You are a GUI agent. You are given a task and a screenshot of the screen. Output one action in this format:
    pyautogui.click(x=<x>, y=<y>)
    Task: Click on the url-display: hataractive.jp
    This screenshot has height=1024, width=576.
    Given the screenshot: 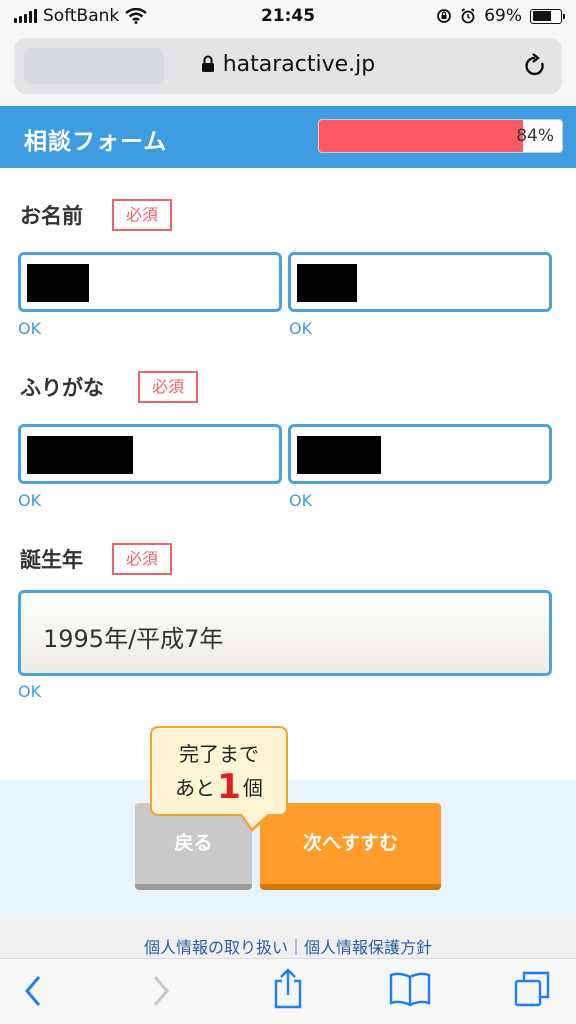 What is the action you would take?
    pyautogui.click(x=288, y=64)
    